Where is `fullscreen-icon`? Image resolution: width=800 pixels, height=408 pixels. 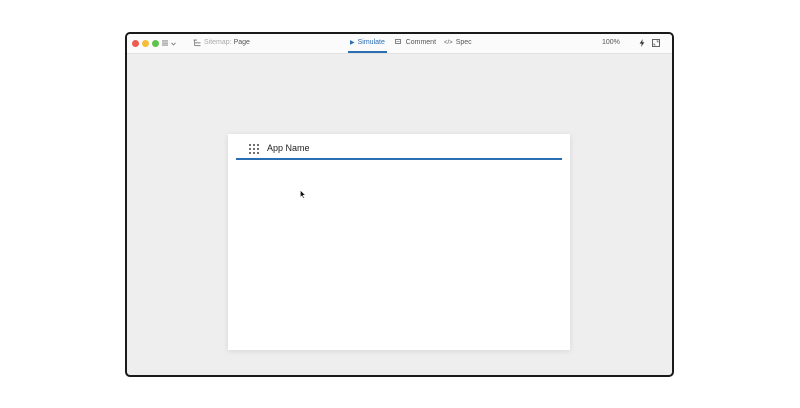
fullscreen-icon is located at coordinates (656, 44).